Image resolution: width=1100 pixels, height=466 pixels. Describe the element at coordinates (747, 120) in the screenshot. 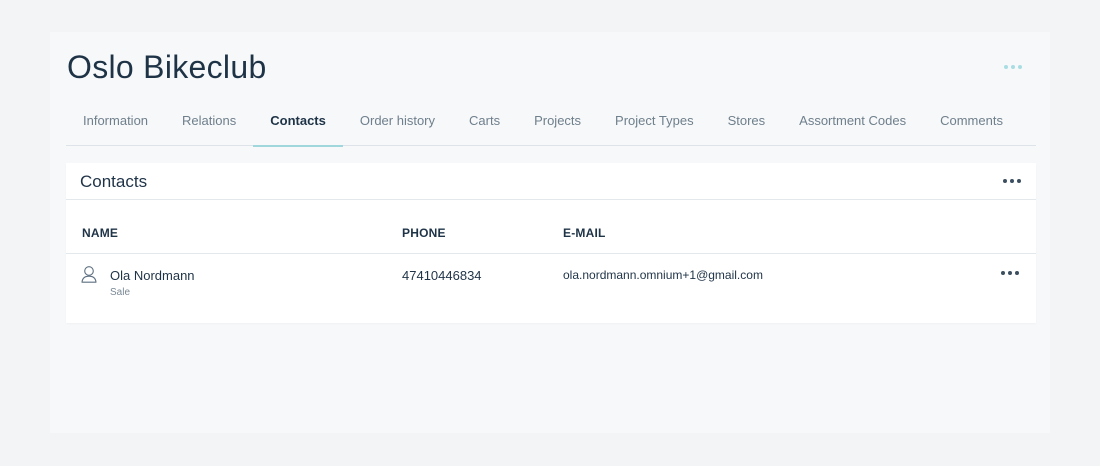

I see `tab-stores: Stores` at that location.